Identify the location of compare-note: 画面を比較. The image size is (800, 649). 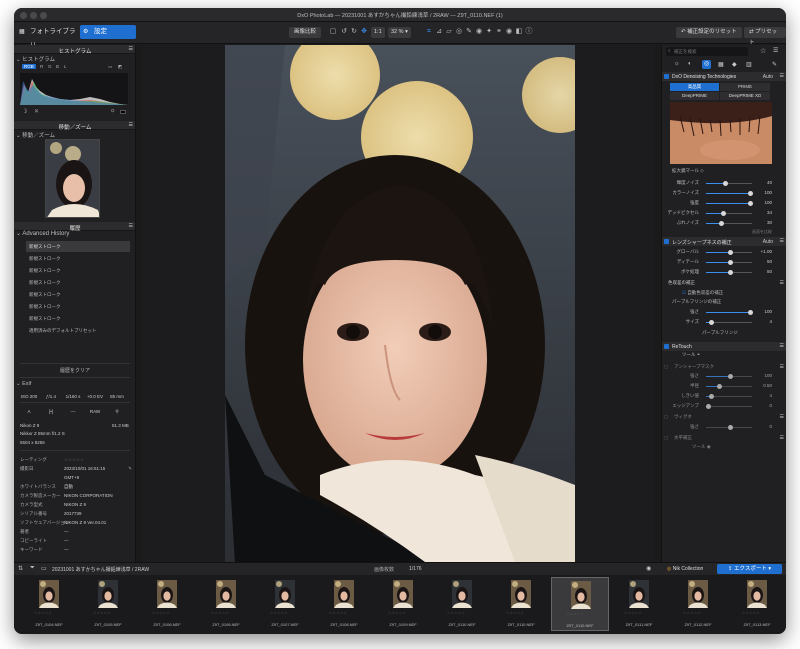
(762, 232).